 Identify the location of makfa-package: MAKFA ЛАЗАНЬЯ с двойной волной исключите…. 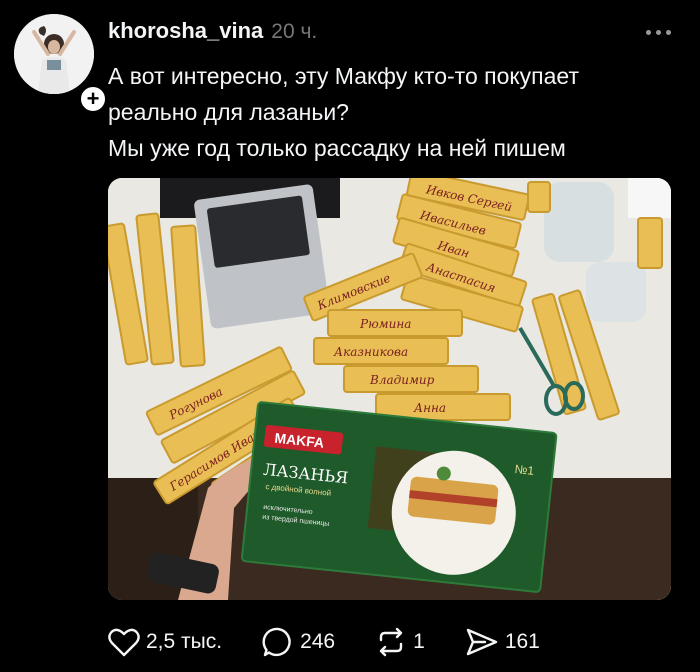
(399, 497).